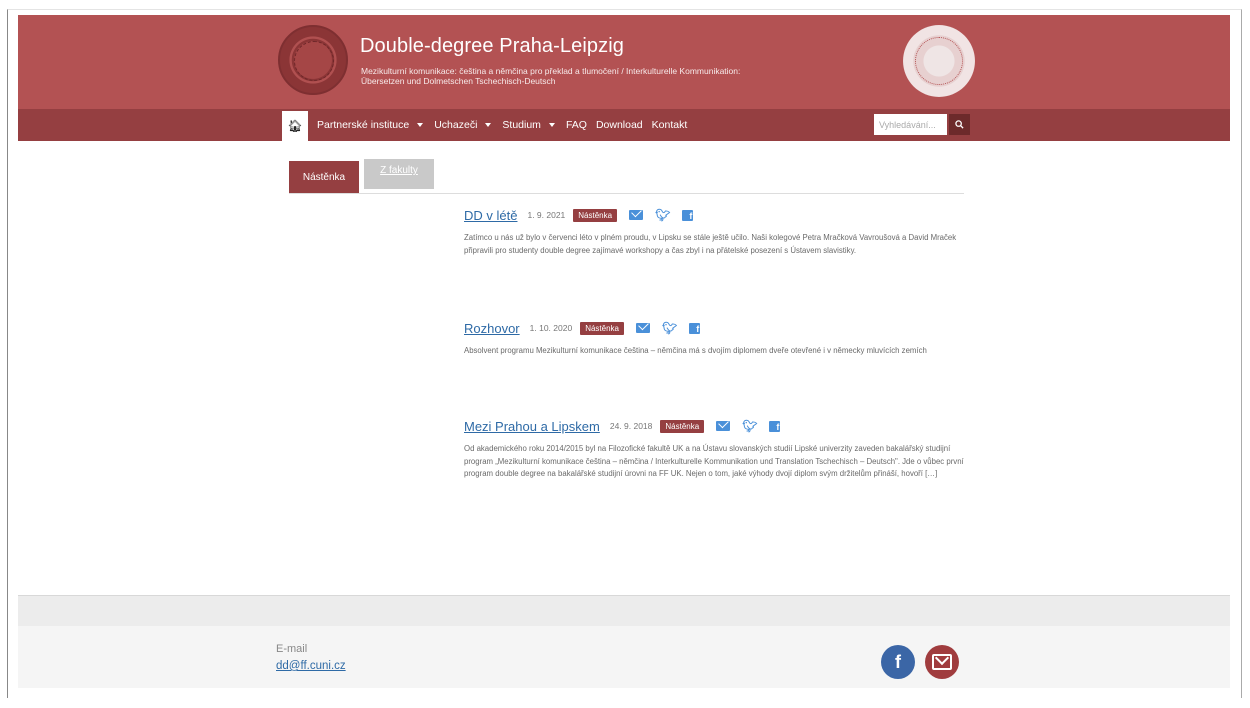  What do you see at coordinates (492, 46) in the screenshot?
I see `site-title: Double-degree Praha-Leipzig` at bounding box center [492, 46].